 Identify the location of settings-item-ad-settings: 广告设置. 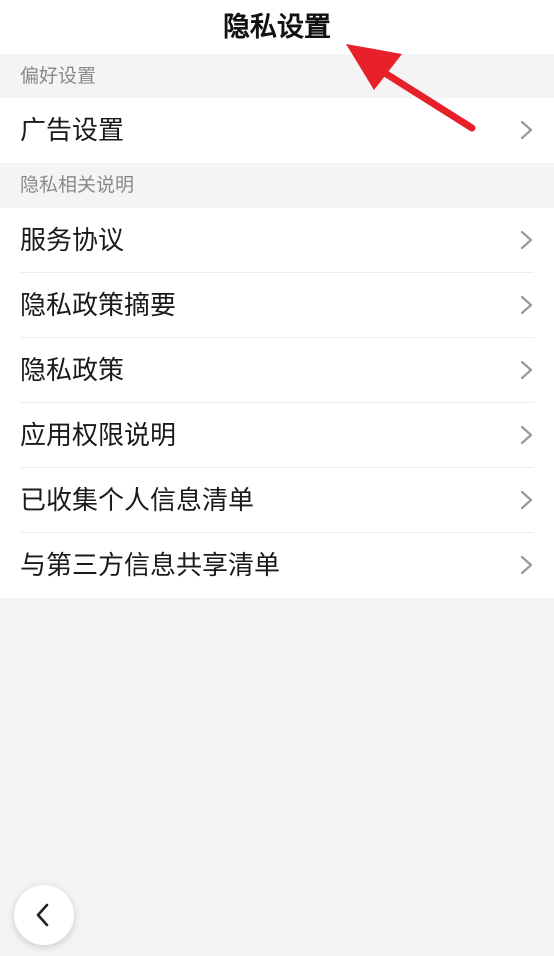
(277, 130).